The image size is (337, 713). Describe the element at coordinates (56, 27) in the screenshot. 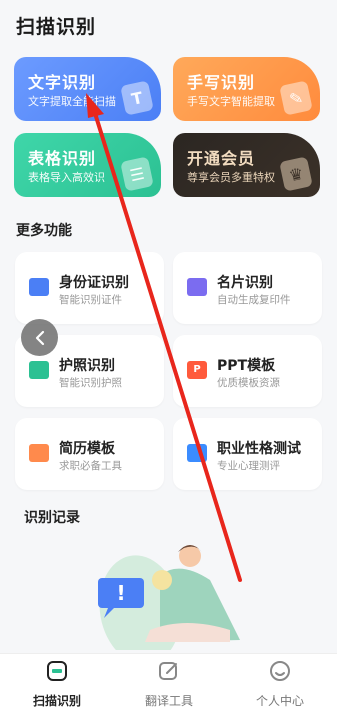

I see `page-title: 扫描识别` at that location.